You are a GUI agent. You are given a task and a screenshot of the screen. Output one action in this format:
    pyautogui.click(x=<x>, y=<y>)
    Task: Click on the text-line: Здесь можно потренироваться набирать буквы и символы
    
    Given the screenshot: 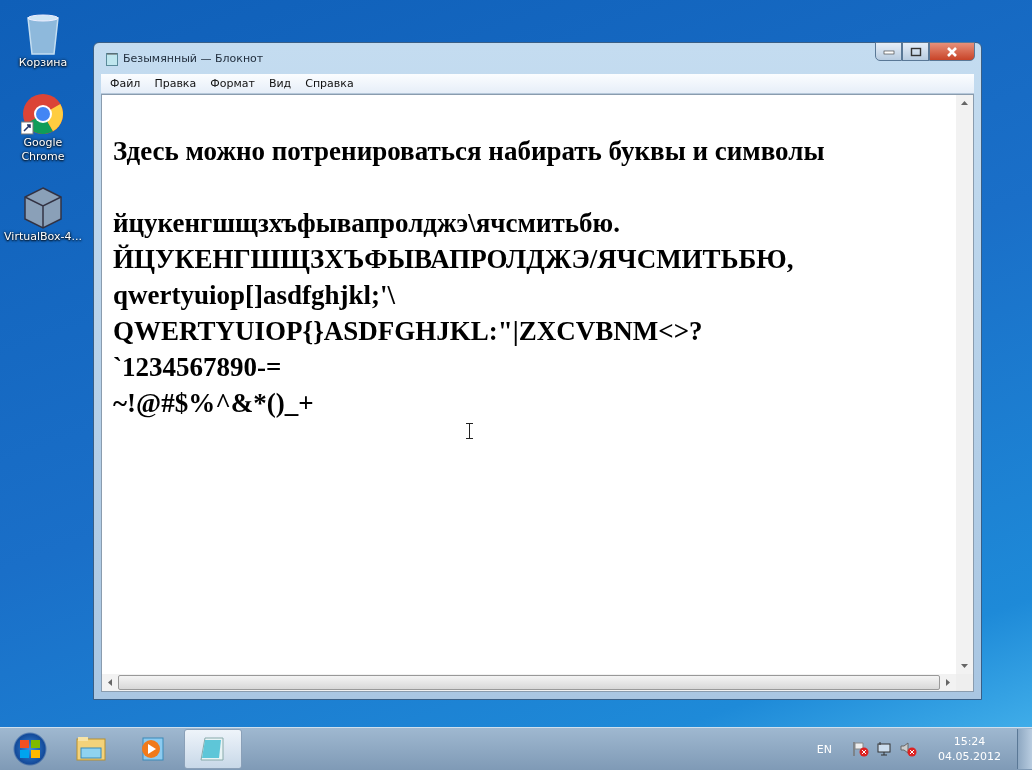 What is the action you would take?
    pyautogui.click(x=469, y=151)
    